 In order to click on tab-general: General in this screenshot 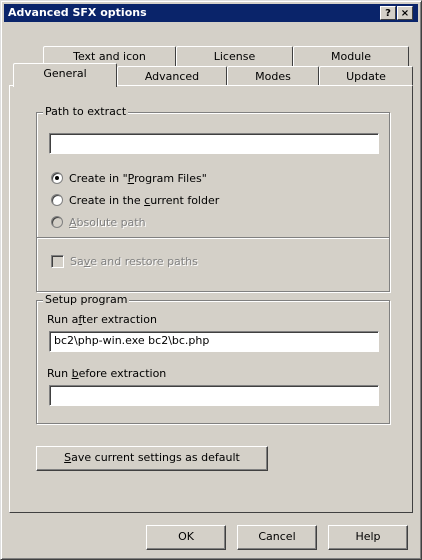, I will do `click(65, 75)`.